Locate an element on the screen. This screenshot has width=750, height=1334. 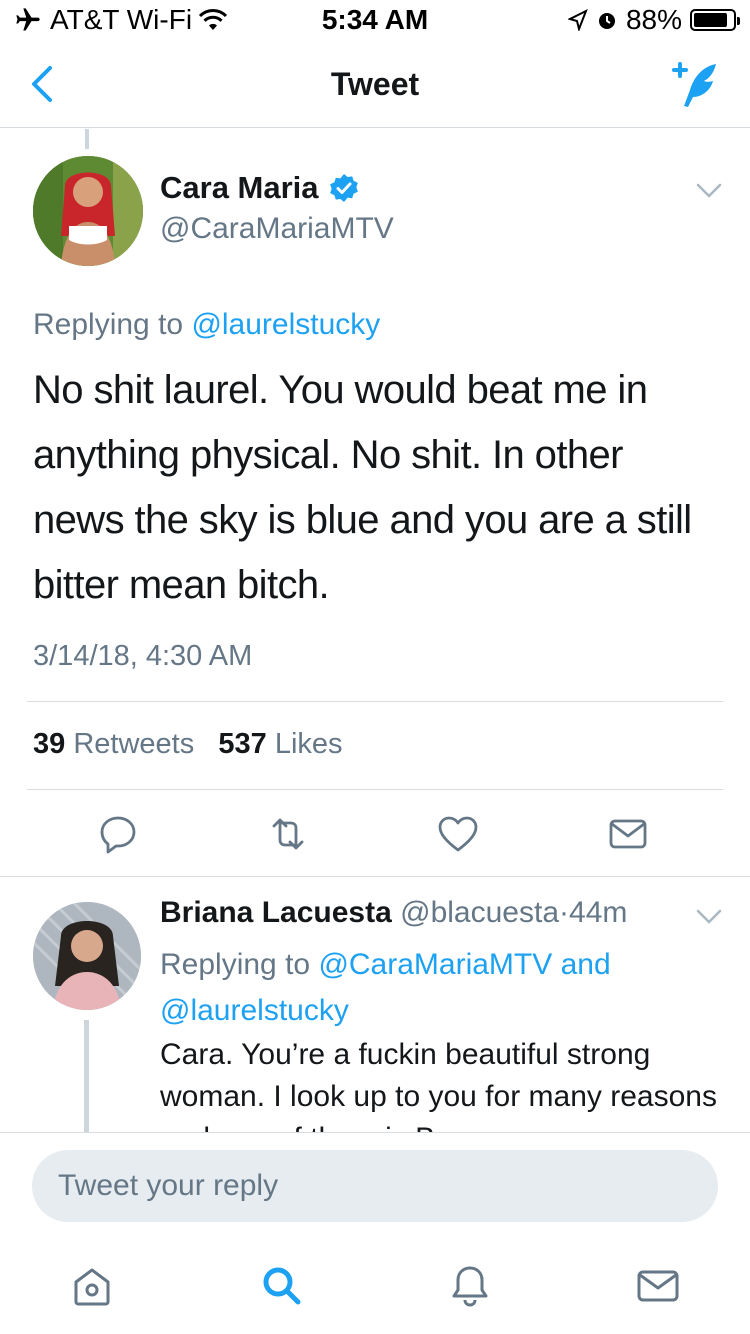
reply-avatar is located at coordinates (87, 956).